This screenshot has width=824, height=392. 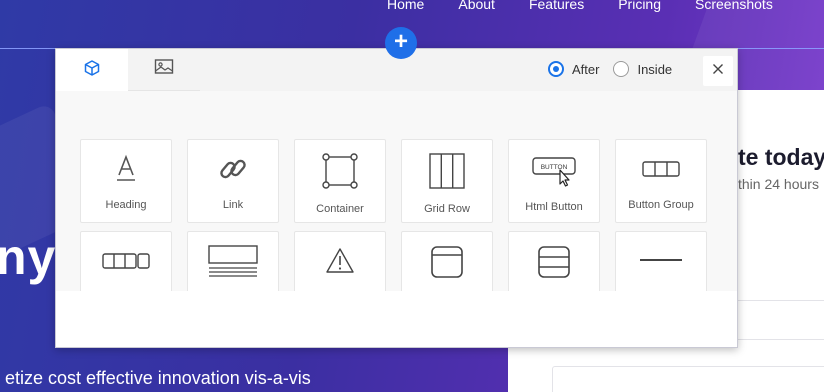 I want to click on tab-images, so click(x=164, y=70).